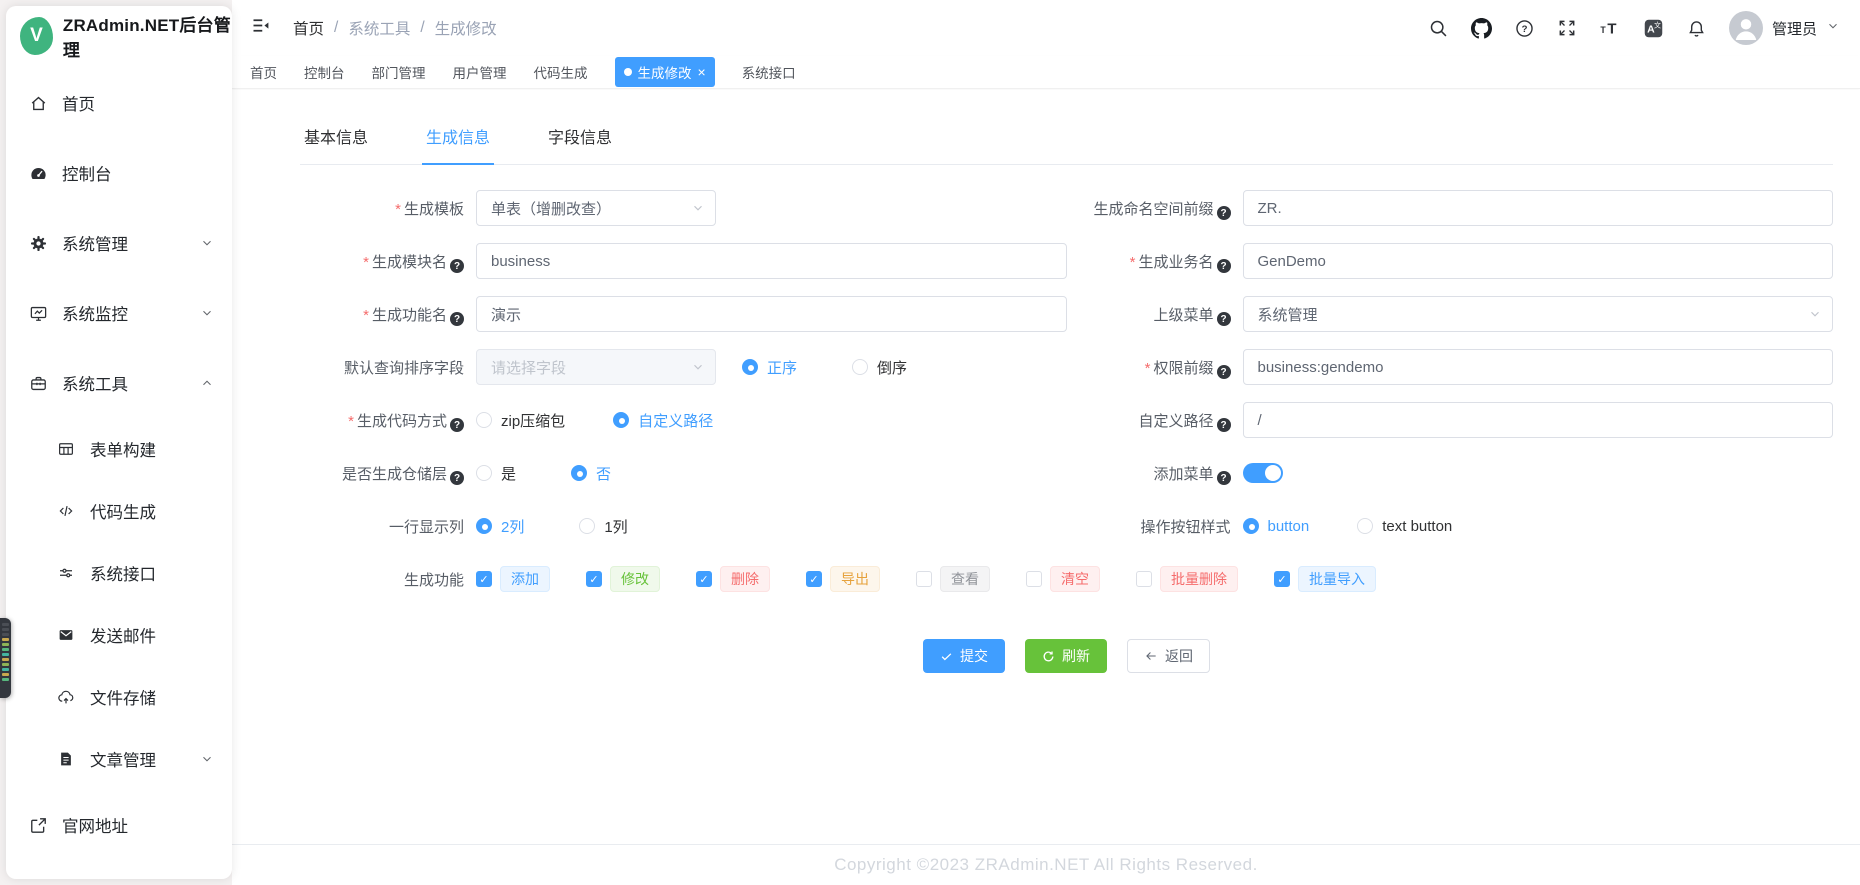  I want to click on app-logo: V ZRAdmin.NET后台管理, so click(119, 36).